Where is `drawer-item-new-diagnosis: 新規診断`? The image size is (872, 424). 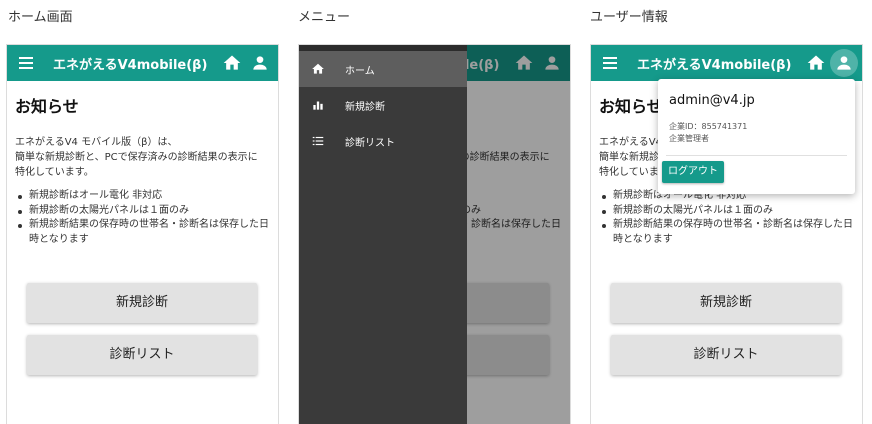
drawer-item-new-diagnosis: 新規診断 is located at coordinates (383, 105).